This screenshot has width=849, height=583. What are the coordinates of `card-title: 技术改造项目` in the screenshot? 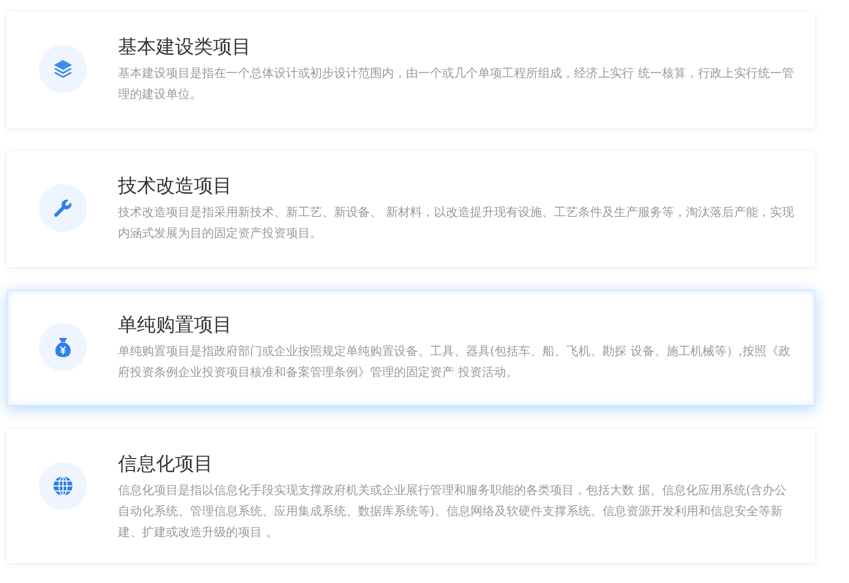 It's located at (175, 186).